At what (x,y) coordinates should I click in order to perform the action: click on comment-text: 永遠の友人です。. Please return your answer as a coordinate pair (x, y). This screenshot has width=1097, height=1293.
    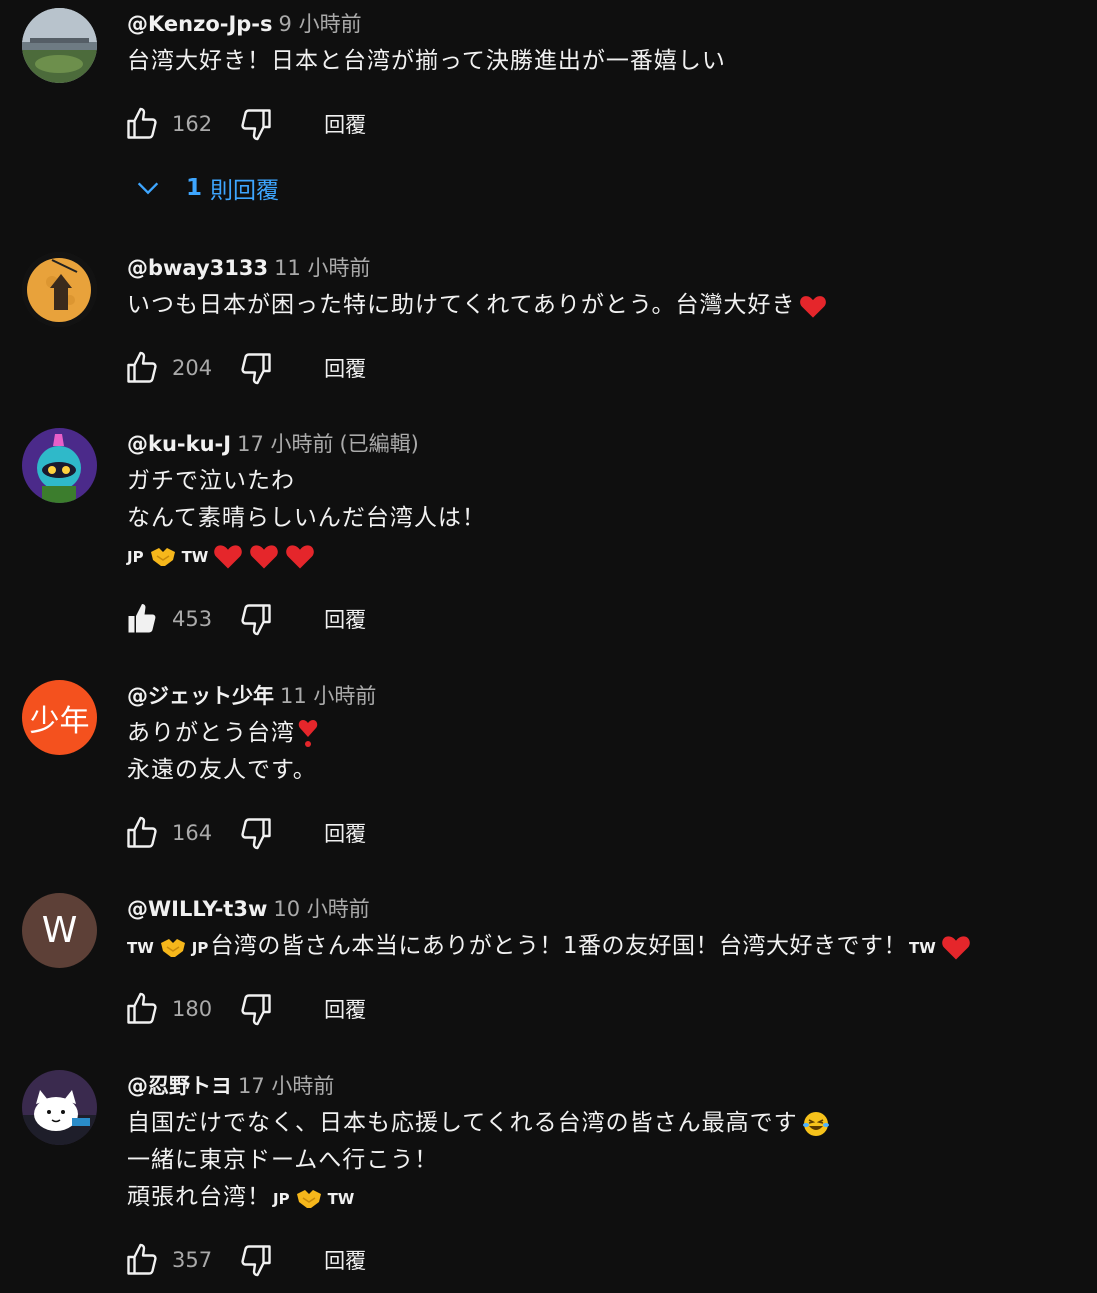
    Looking at the image, I should click on (222, 770).